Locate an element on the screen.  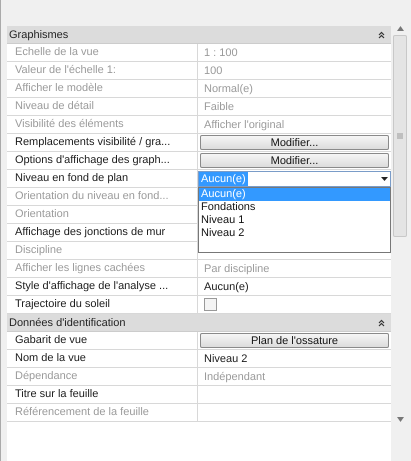
scroll-thumb is located at coordinates (400, 136).